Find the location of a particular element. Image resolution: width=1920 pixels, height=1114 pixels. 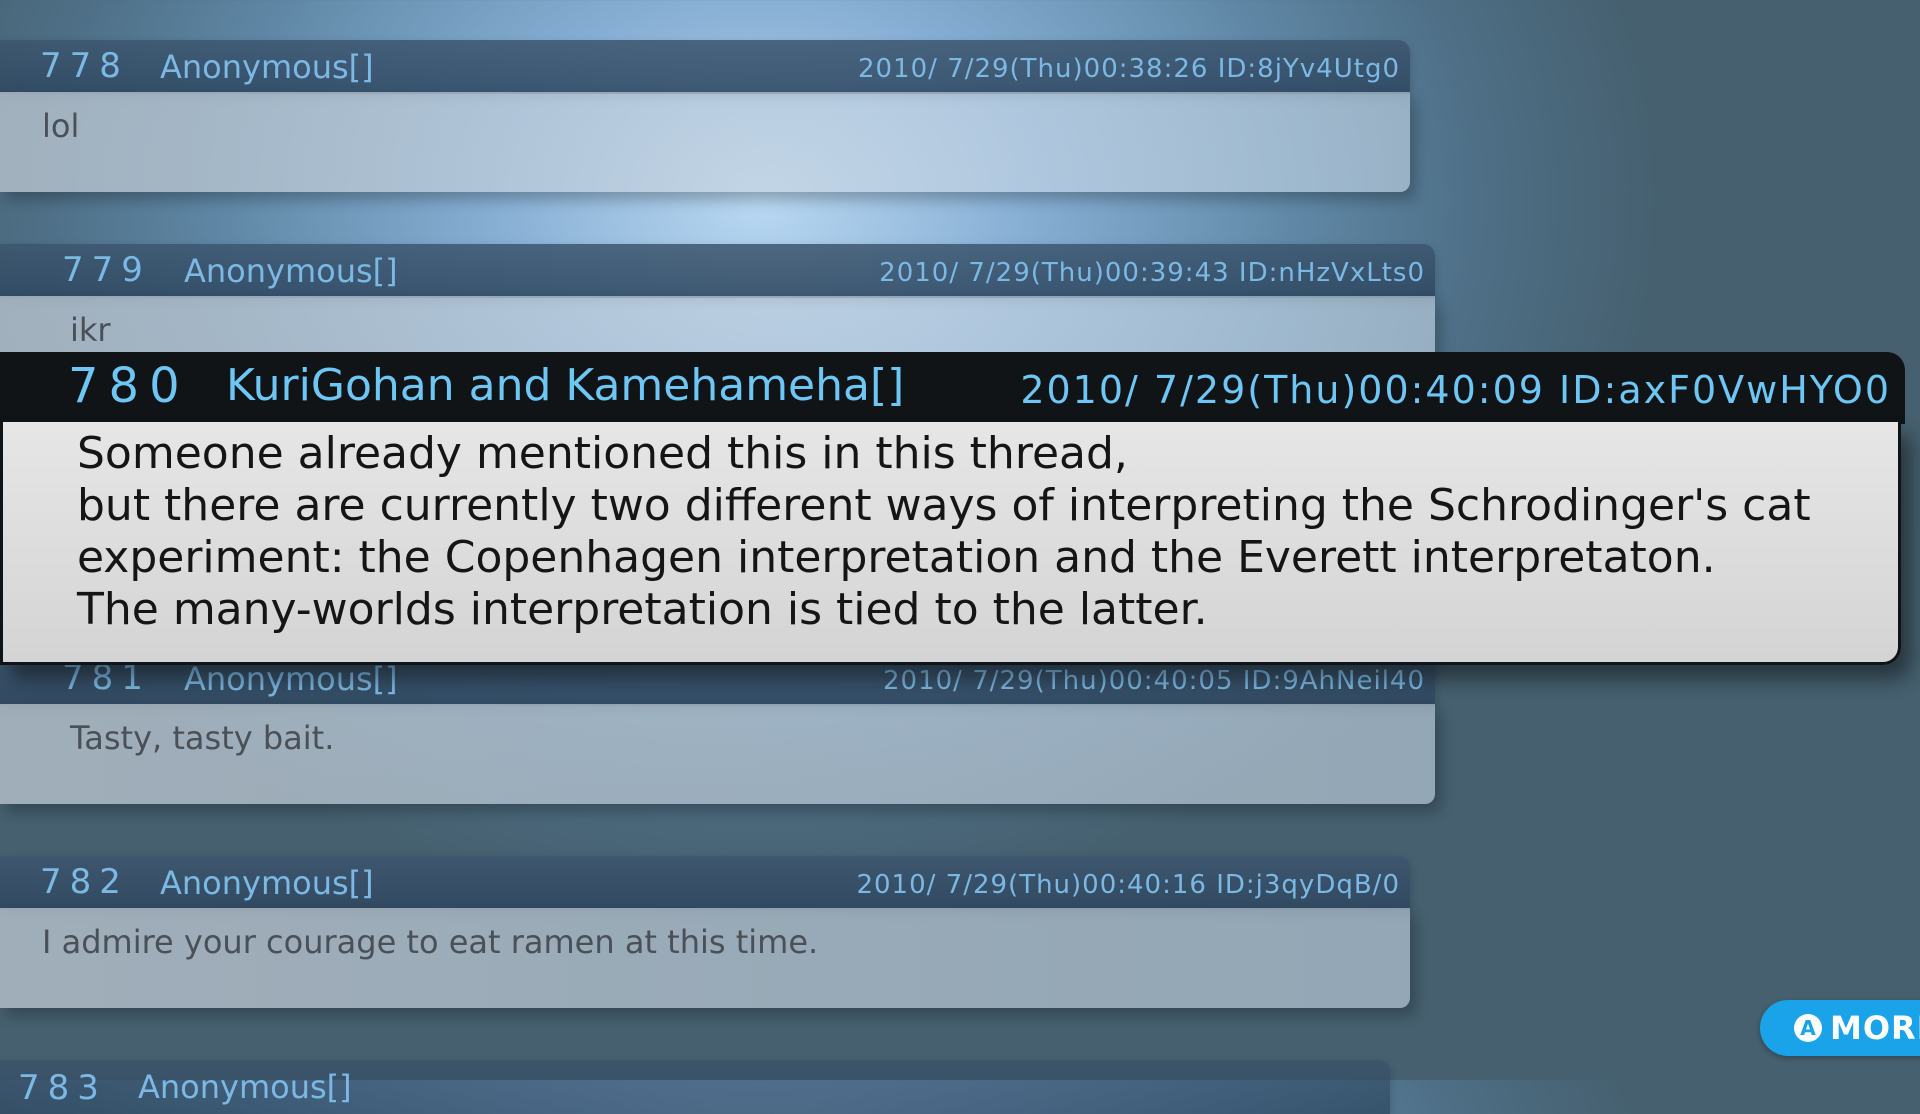

post-number: 779 is located at coordinates (106, 270).